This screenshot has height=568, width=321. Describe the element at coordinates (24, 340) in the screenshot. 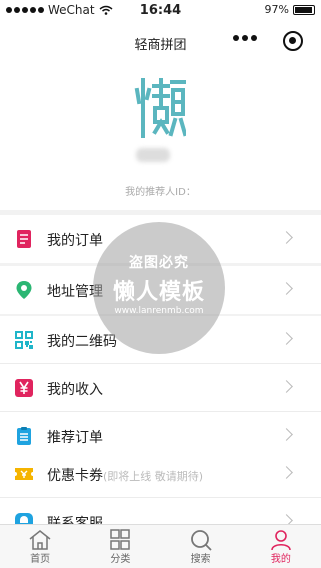

I see `qrcode-icon` at that location.